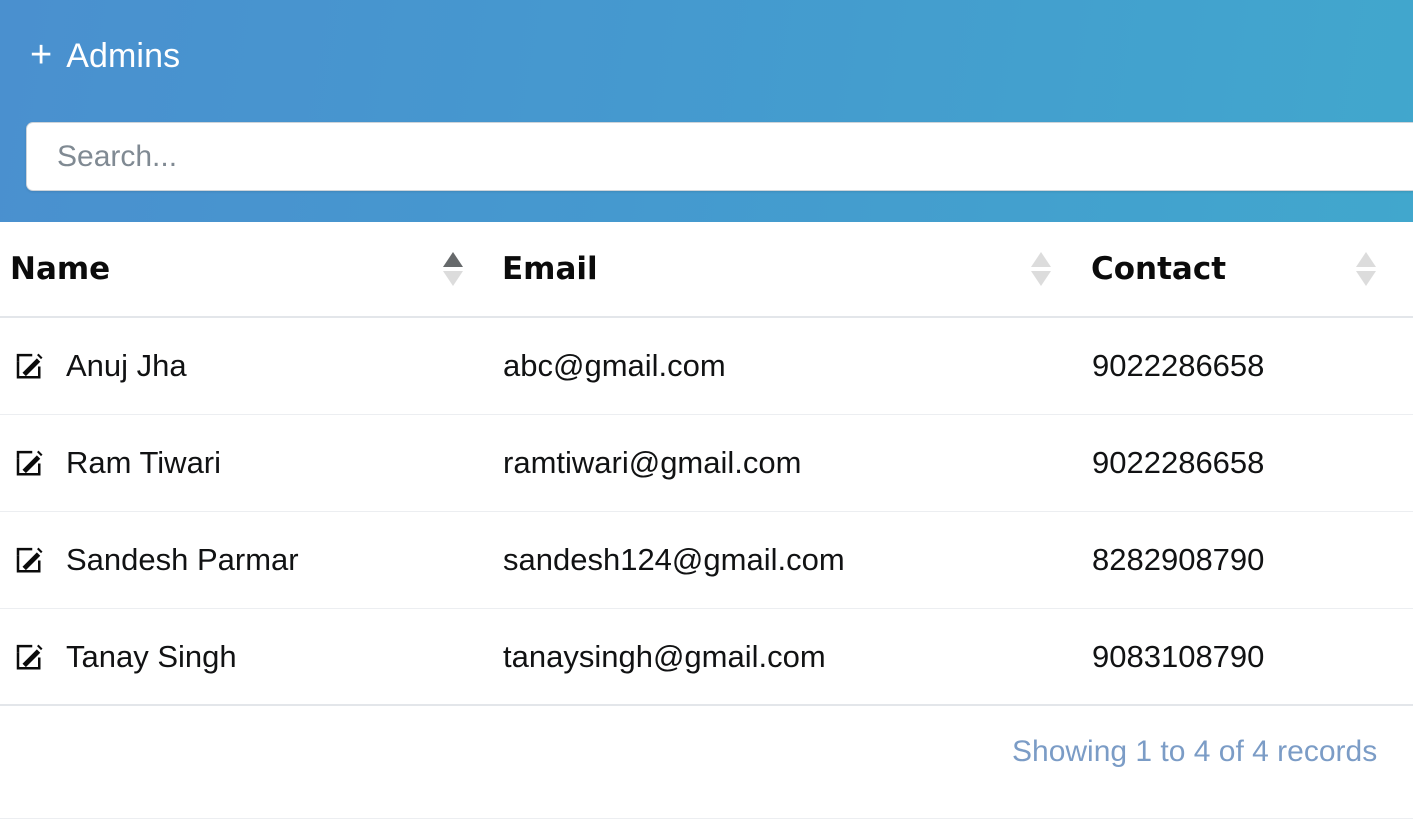 Image resolution: width=1413 pixels, height=822 pixels. Describe the element at coordinates (664, 656) in the screenshot. I see `admin-email: tanaysingh@gmail.com` at that location.